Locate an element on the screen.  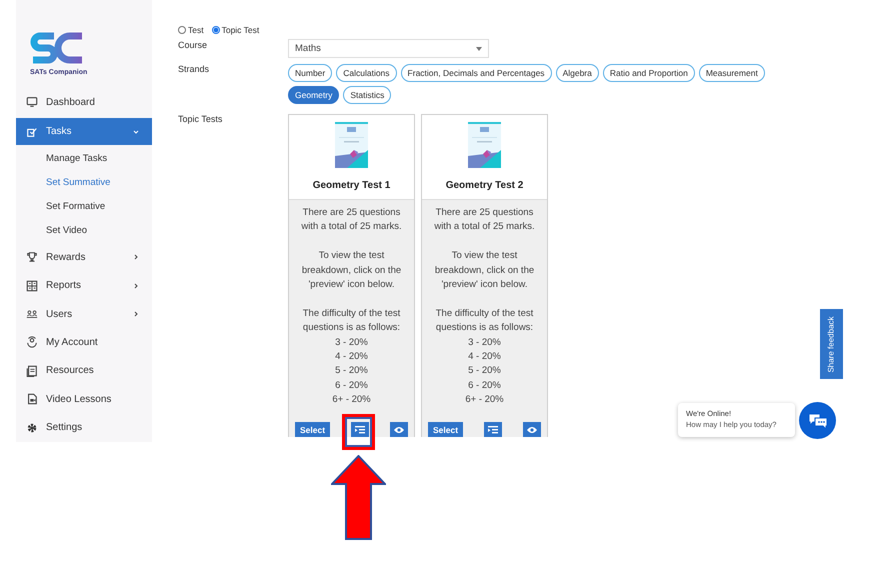
field-label: Strands is located at coordinates (194, 70).